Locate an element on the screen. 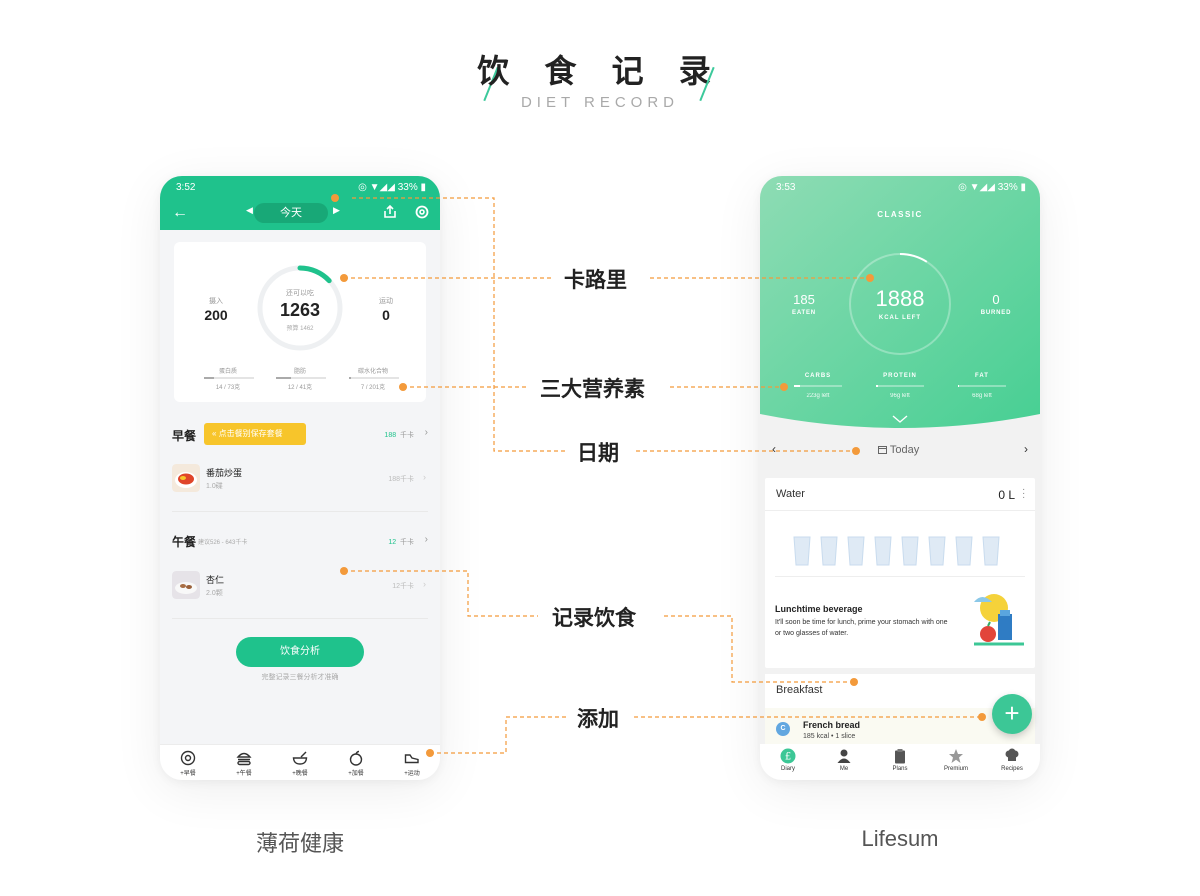  annotation-date: 日期 is located at coordinates (598, 453).